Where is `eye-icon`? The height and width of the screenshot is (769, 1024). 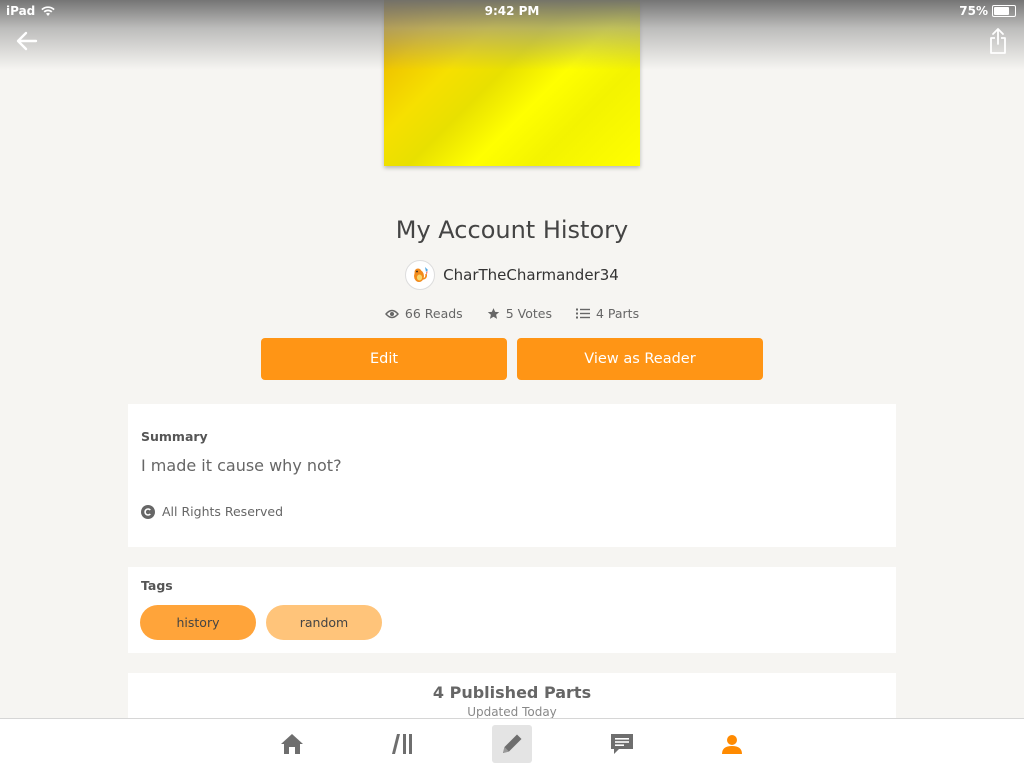 eye-icon is located at coordinates (391, 313).